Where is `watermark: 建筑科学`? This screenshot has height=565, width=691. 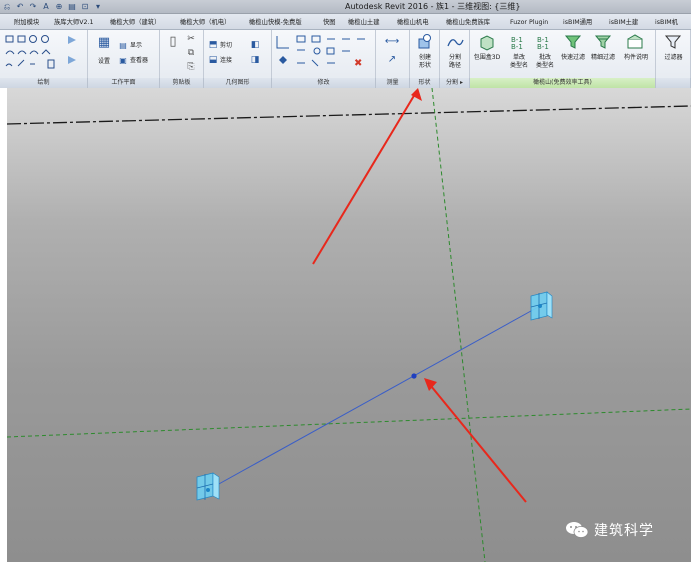
watermark: 建筑科学 is located at coordinates (609, 530).